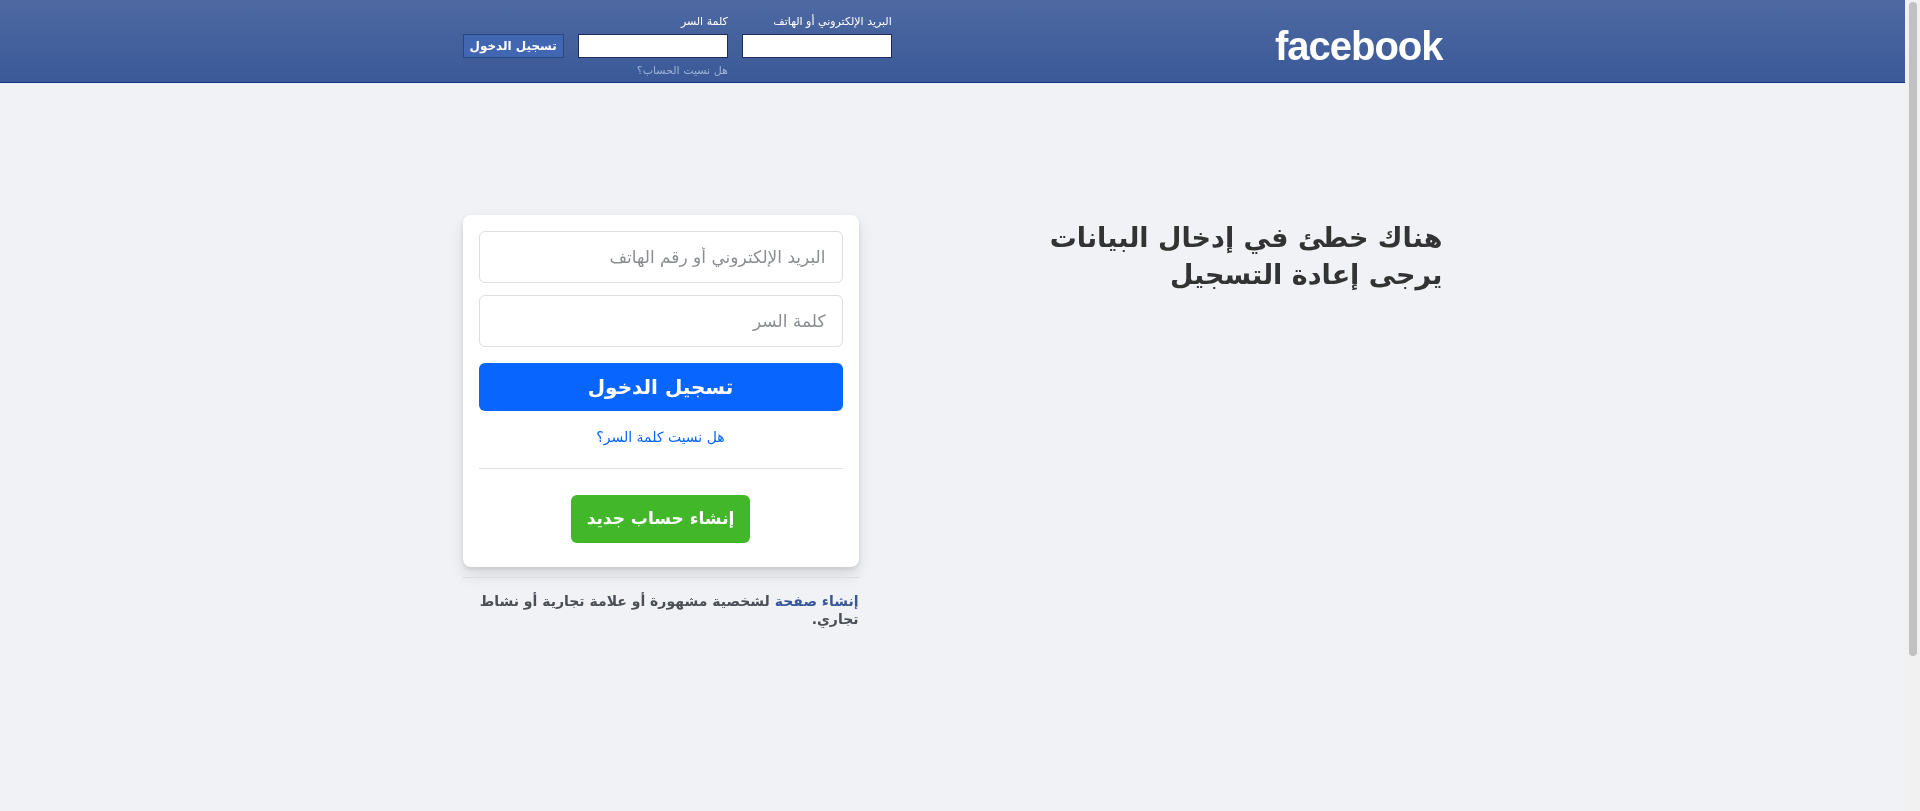  I want to click on email-label: البريد الإلكتروني أو الهاتف, so click(832, 22).